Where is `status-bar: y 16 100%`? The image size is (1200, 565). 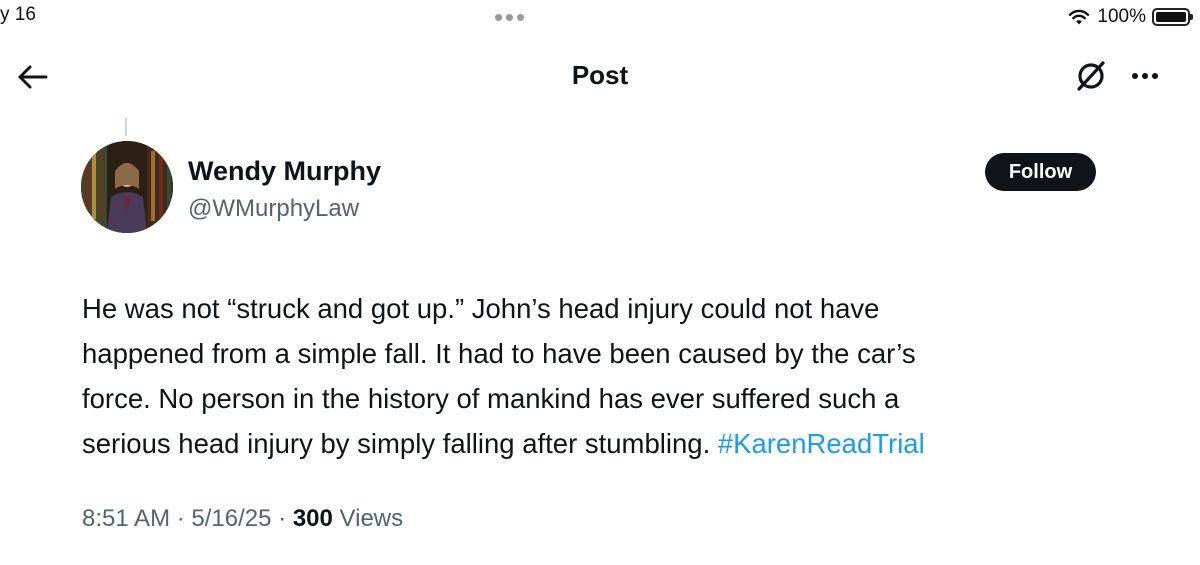 status-bar: y 16 100% is located at coordinates (600, 18).